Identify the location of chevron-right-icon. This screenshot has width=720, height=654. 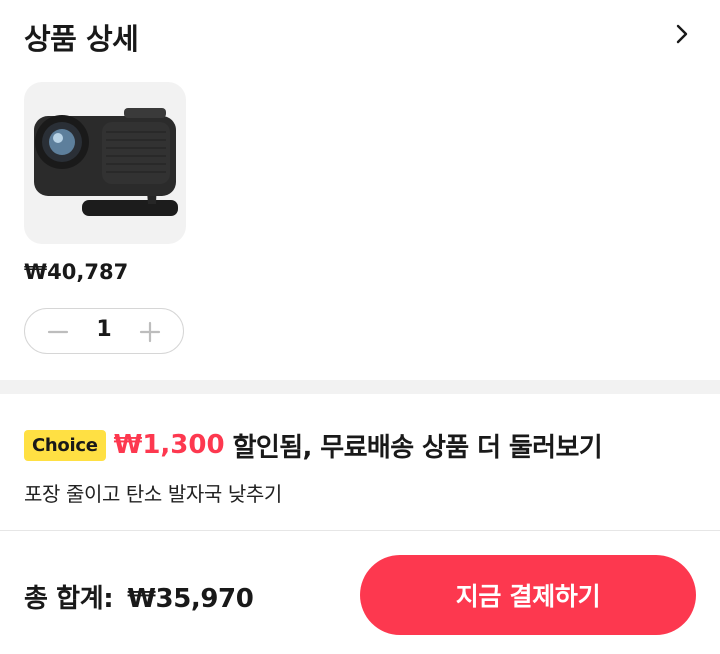
(682, 34).